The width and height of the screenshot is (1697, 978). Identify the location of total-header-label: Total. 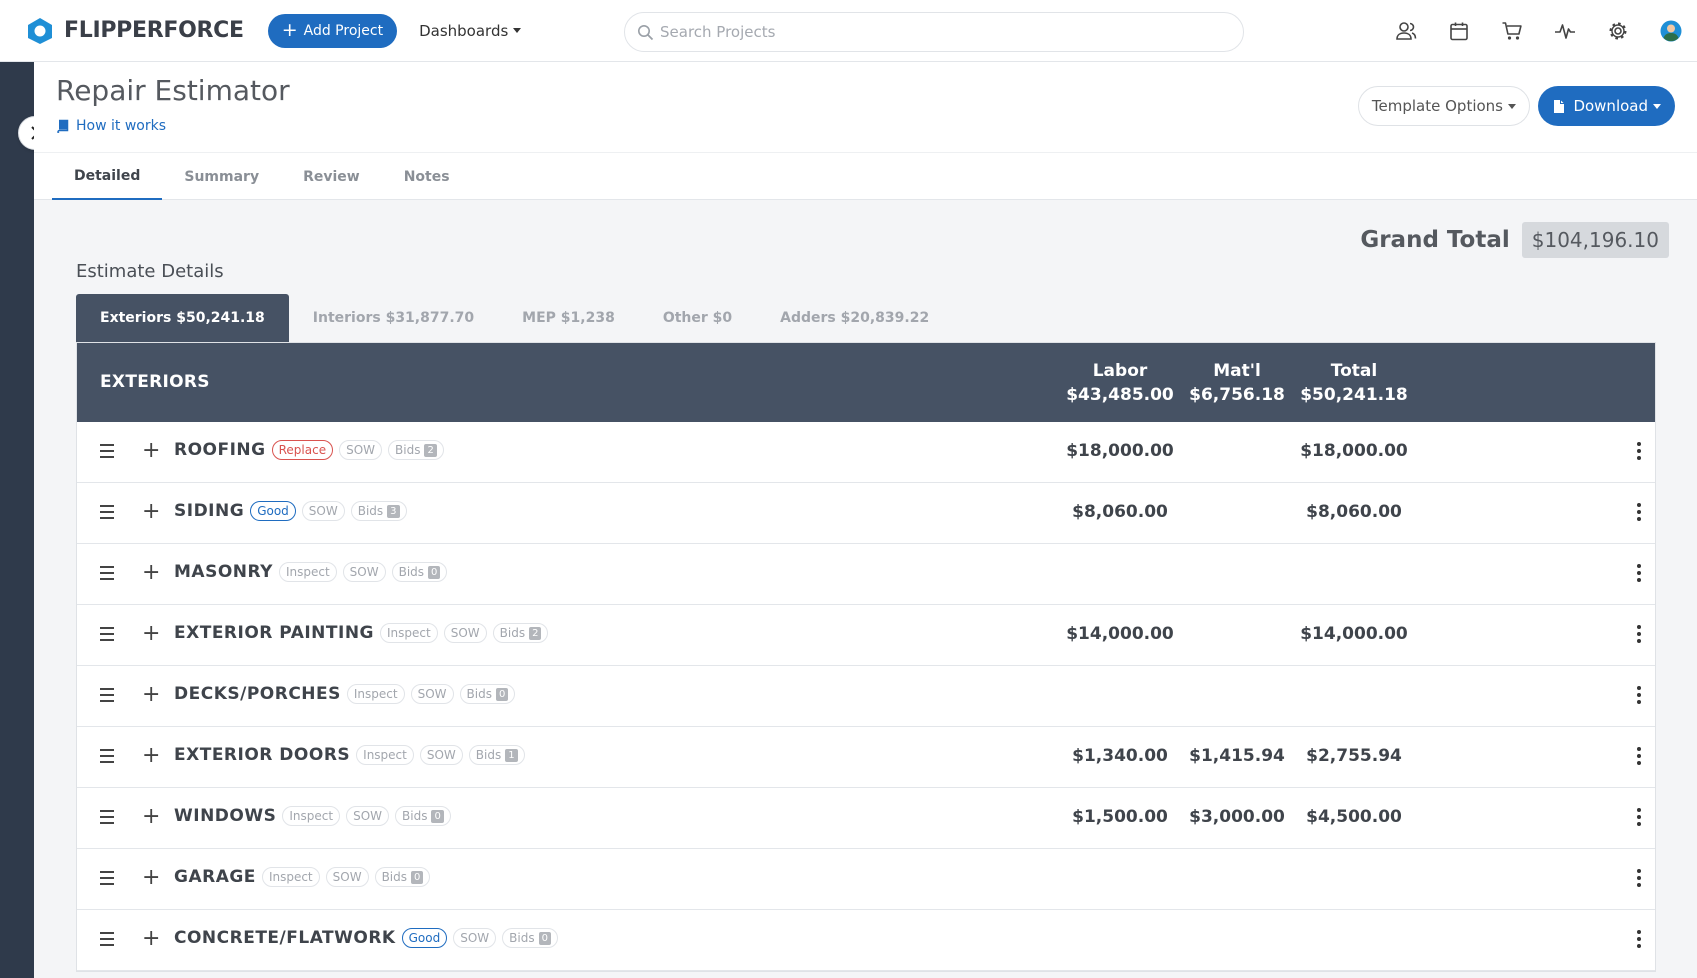
(1354, 371).